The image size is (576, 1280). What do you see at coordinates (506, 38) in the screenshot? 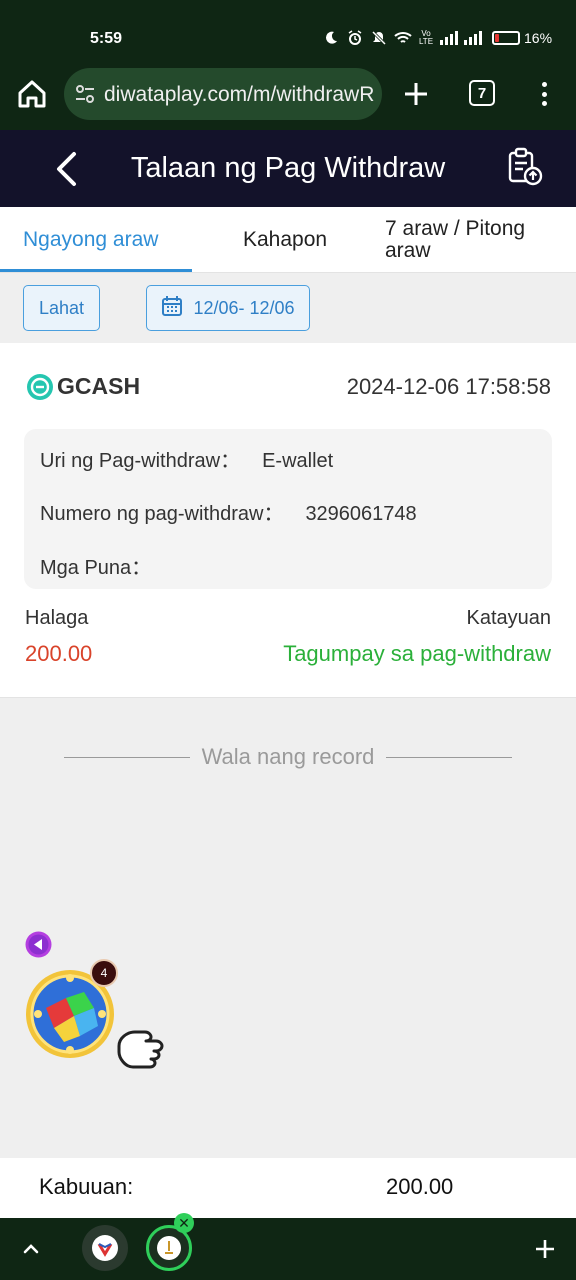
I see `battery-icon` at bounding box center [506, 38].